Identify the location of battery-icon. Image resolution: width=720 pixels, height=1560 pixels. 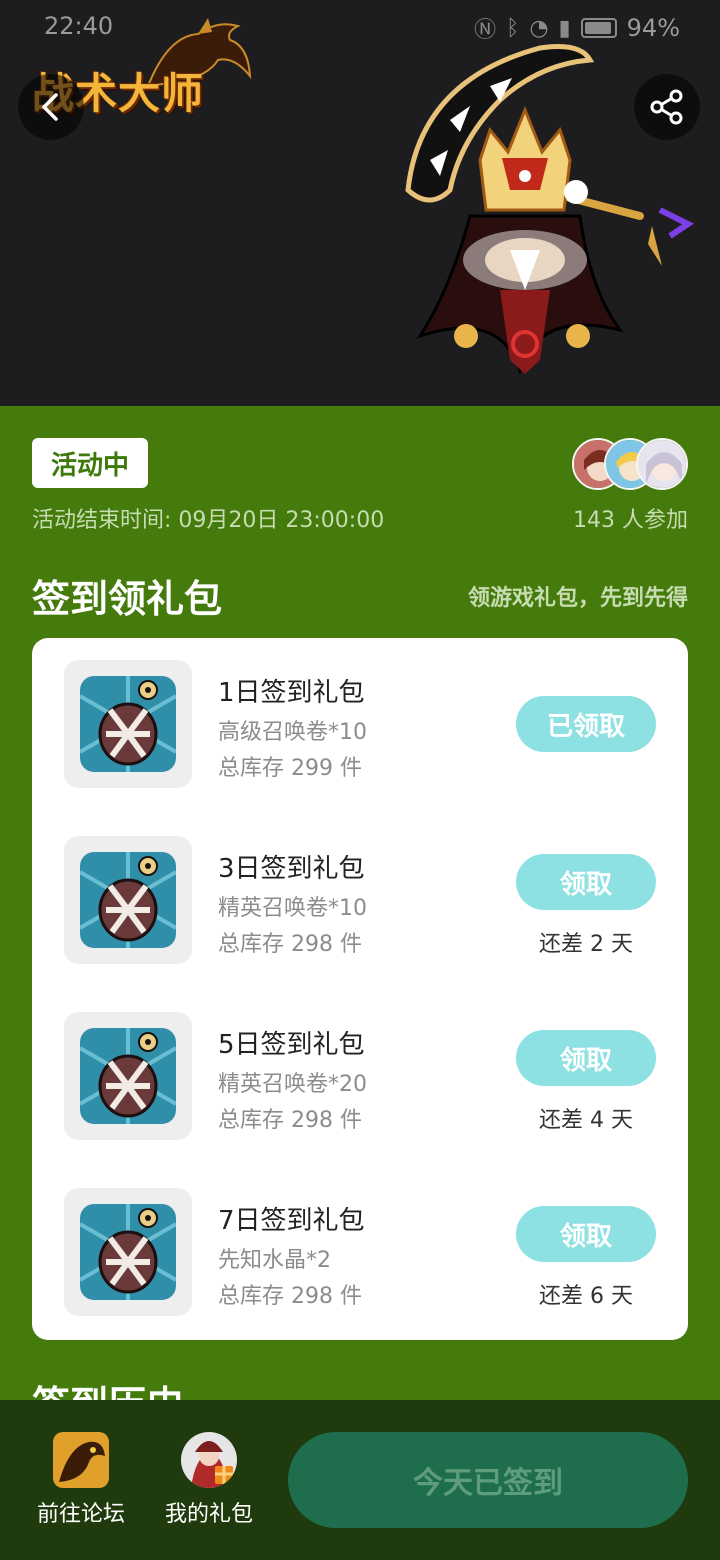
(598, 28).